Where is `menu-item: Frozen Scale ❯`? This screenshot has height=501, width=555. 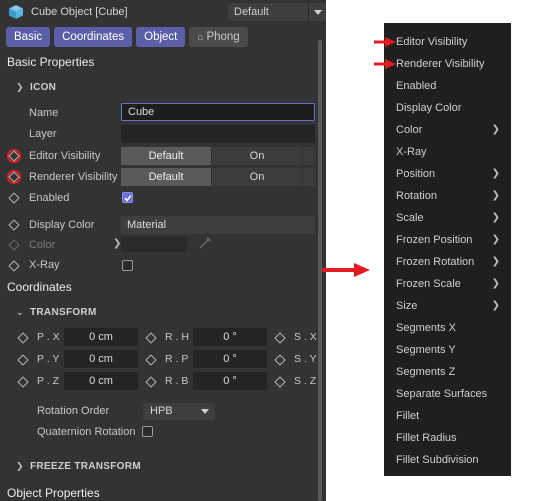
menu-item: Frozen Scale ❯ is located at coordinates (451, 284).